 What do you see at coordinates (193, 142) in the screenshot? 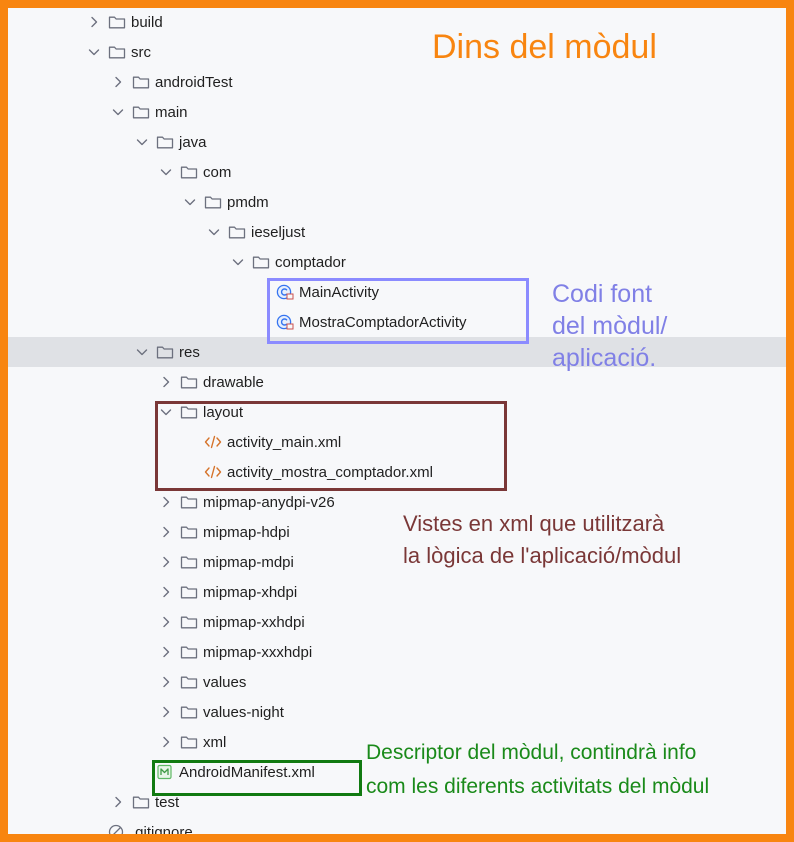
I see `tree-item-label: java` at bounding box center [193, 142].